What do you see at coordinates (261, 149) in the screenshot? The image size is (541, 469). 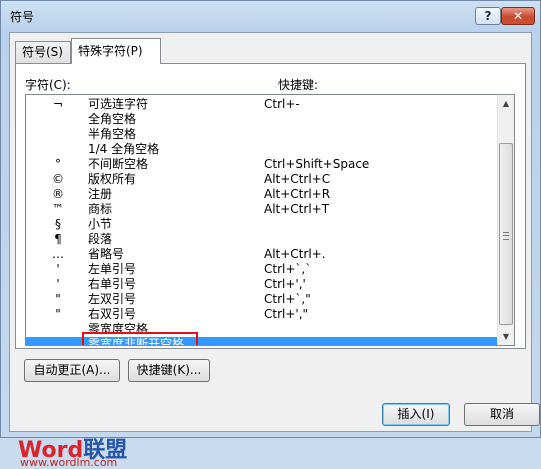 I see `list-item: 1/4 全角空格` at bounding box center [261, 149].